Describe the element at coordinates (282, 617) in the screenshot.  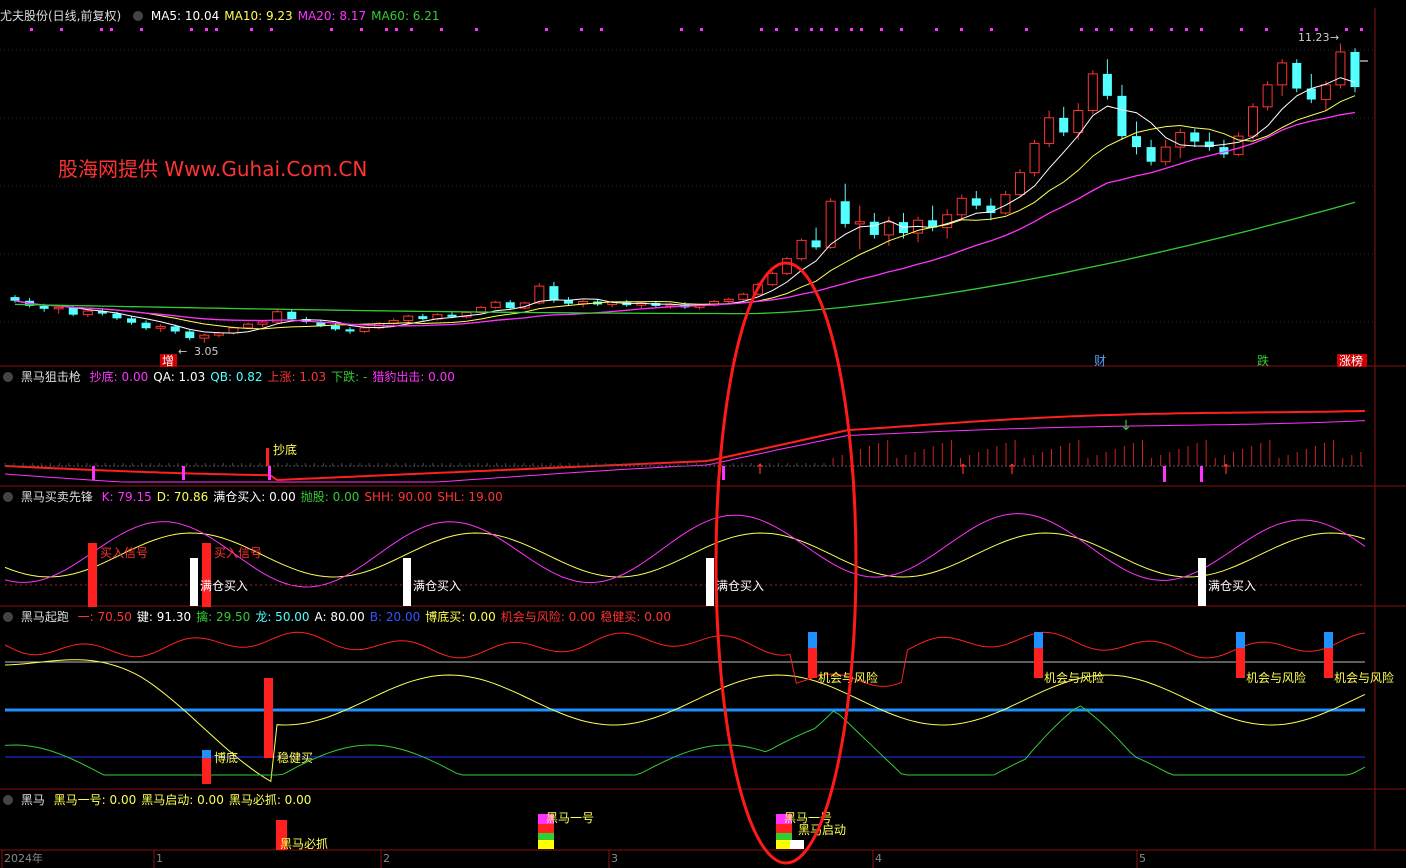
I see `legend-value: 龙: 50.00` at that location.